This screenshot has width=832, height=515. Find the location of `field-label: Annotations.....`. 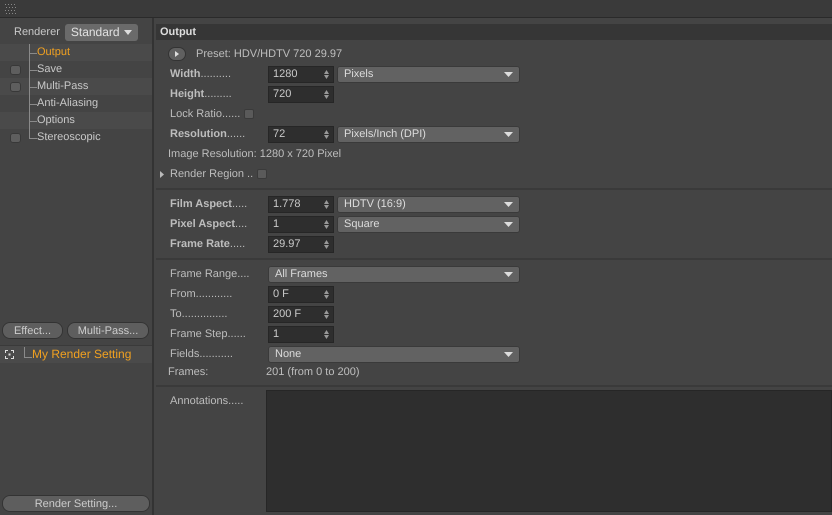

field-label: Annotations..... is located at coordinates (207, 401).